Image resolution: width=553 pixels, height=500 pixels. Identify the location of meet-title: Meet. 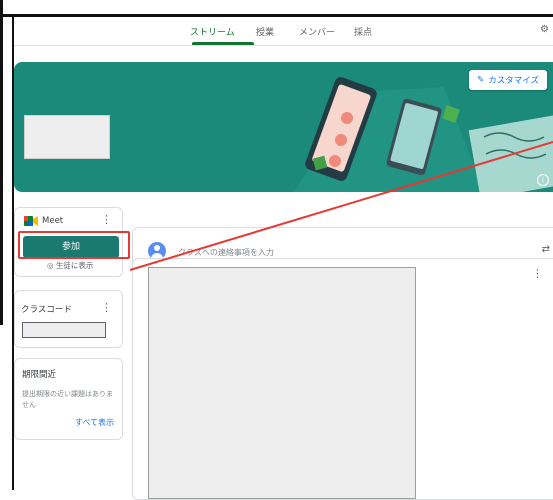
(53, 221).